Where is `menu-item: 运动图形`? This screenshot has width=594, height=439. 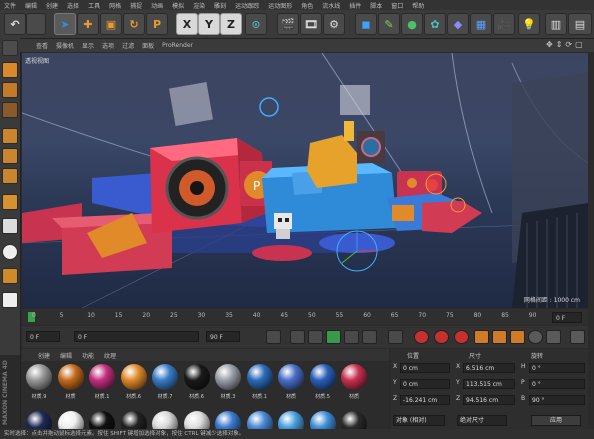 menu-item: 运动图形 is located at coordinates (280, 5).